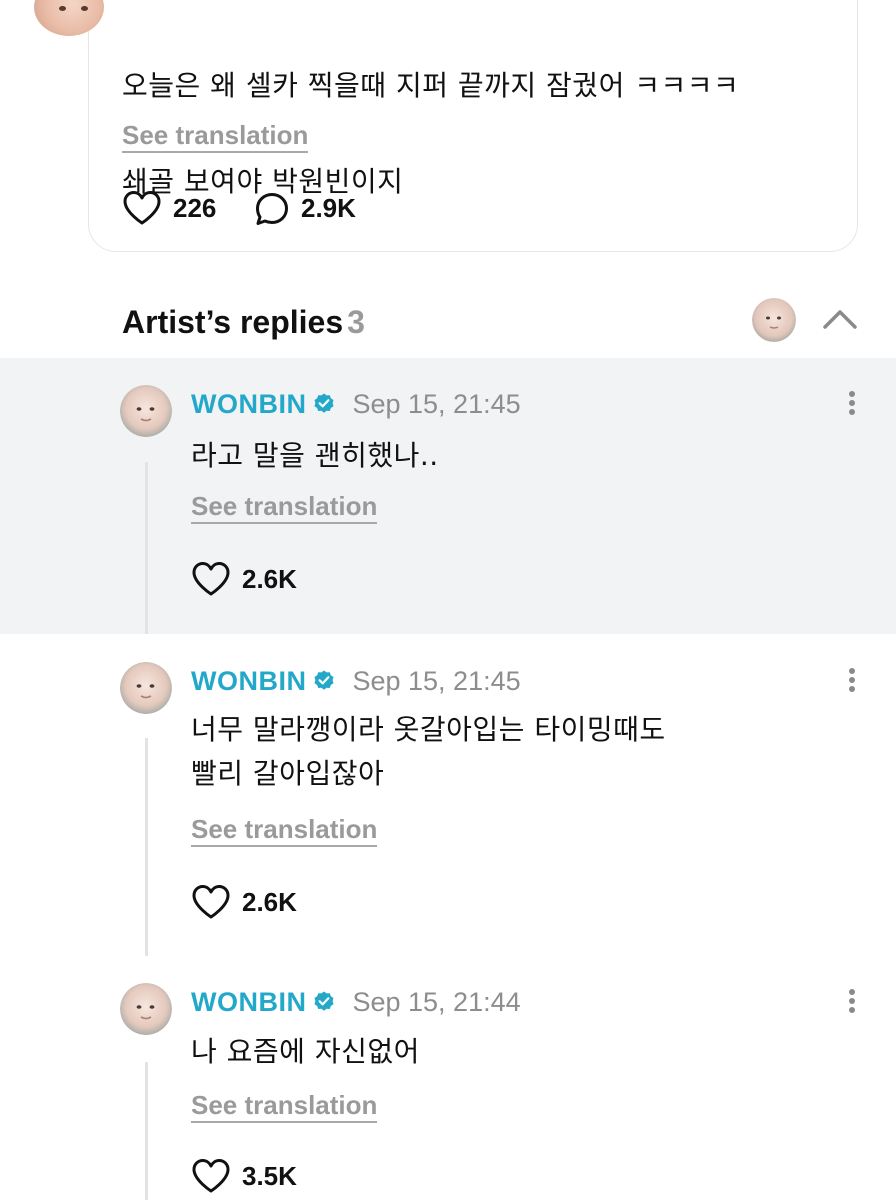 The width and height of the screenshot is (896, 1200). I want to click on post-comment-button, so click(272, 211).